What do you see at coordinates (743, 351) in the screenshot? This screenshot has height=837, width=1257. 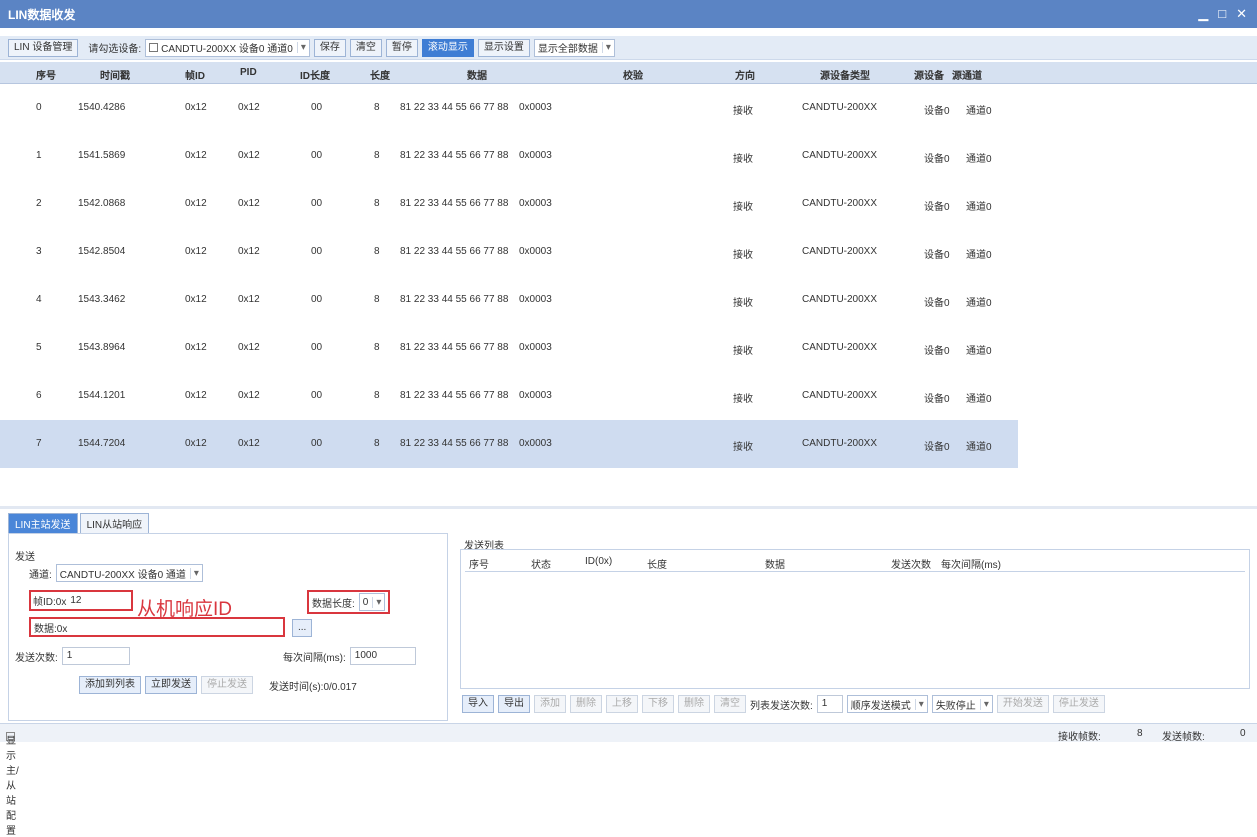 I see `cell: 接收` at bounding box center [743, 351].